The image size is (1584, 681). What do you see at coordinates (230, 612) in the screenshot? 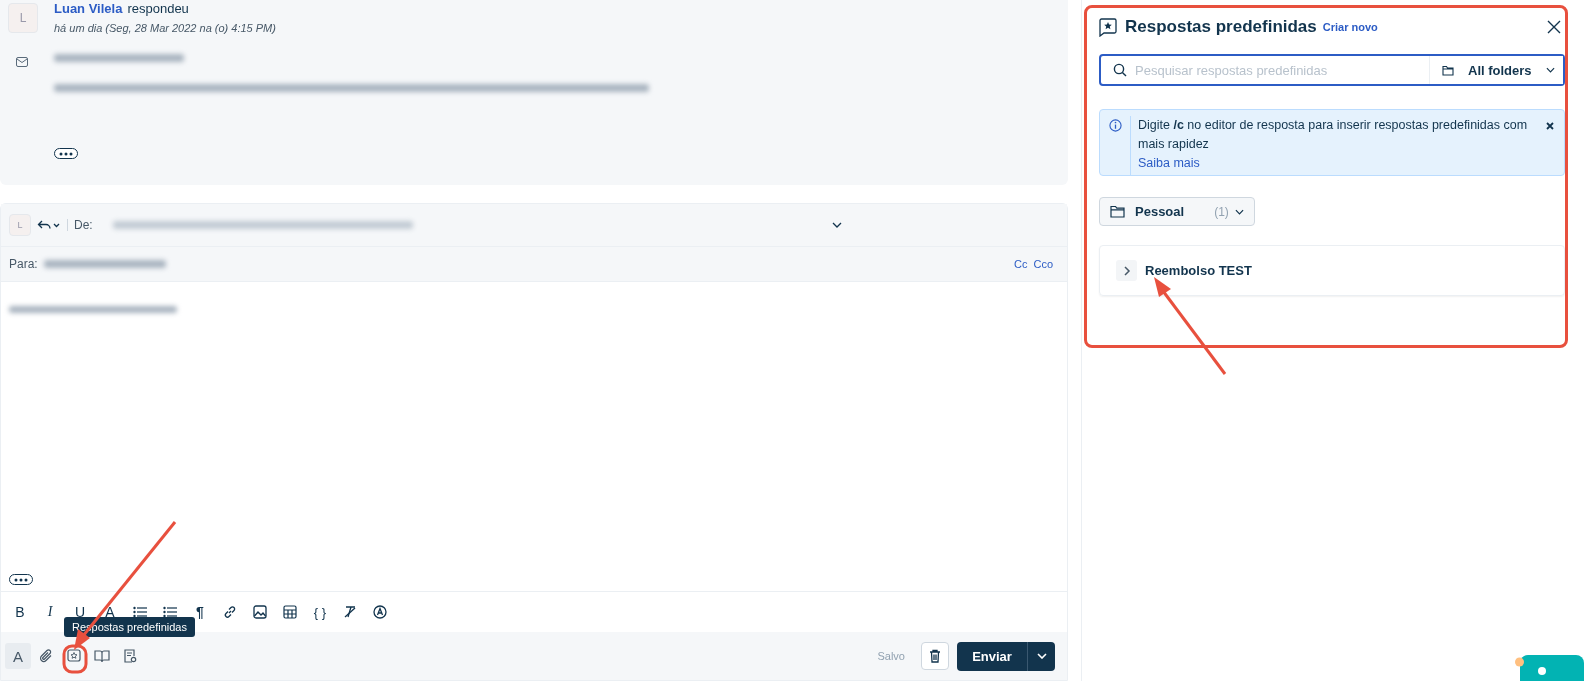
I see `link-icon` at bounding box center [230, 612].